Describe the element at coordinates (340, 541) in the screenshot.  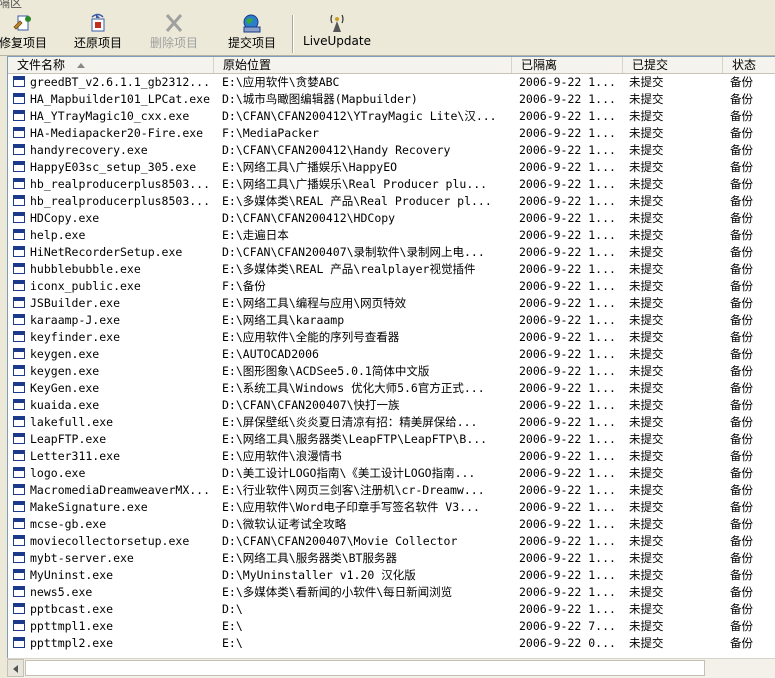
I see `cell-location: D:\CFAN\CFAN200407\Movie Collector` at that location.